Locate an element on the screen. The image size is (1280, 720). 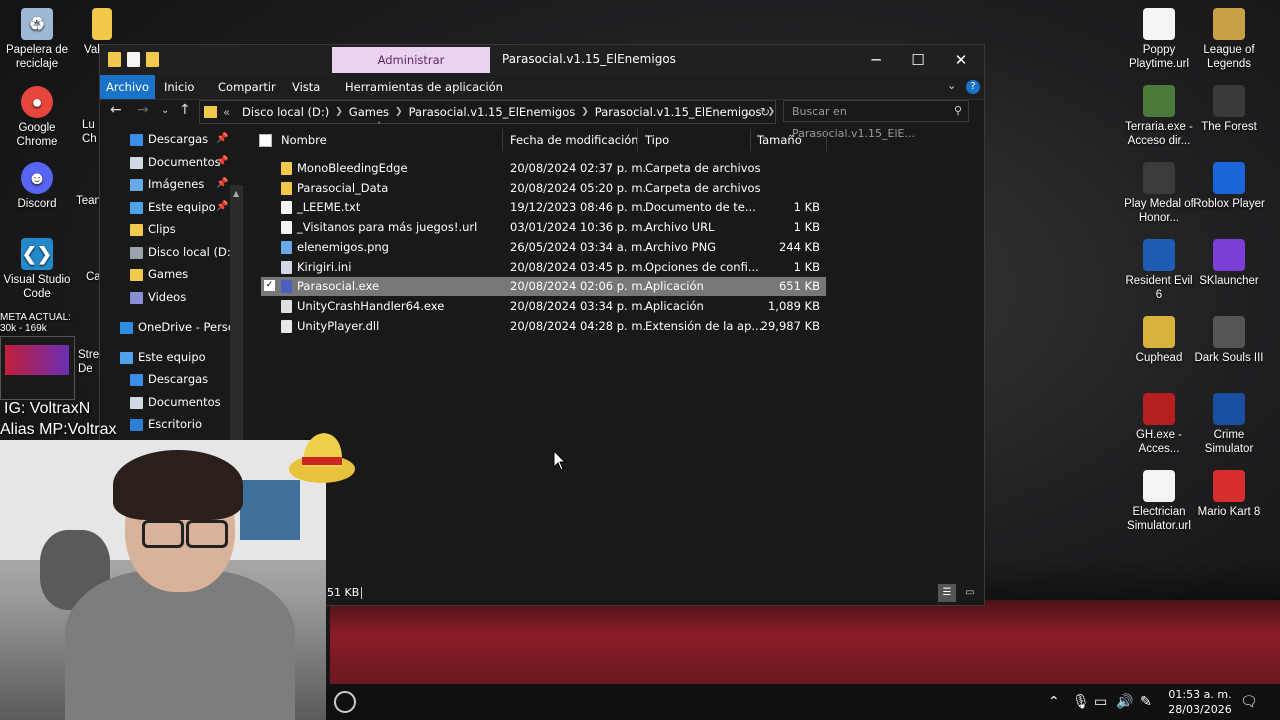
details-view-icon: ☰ is located at coordinates (947, 593).